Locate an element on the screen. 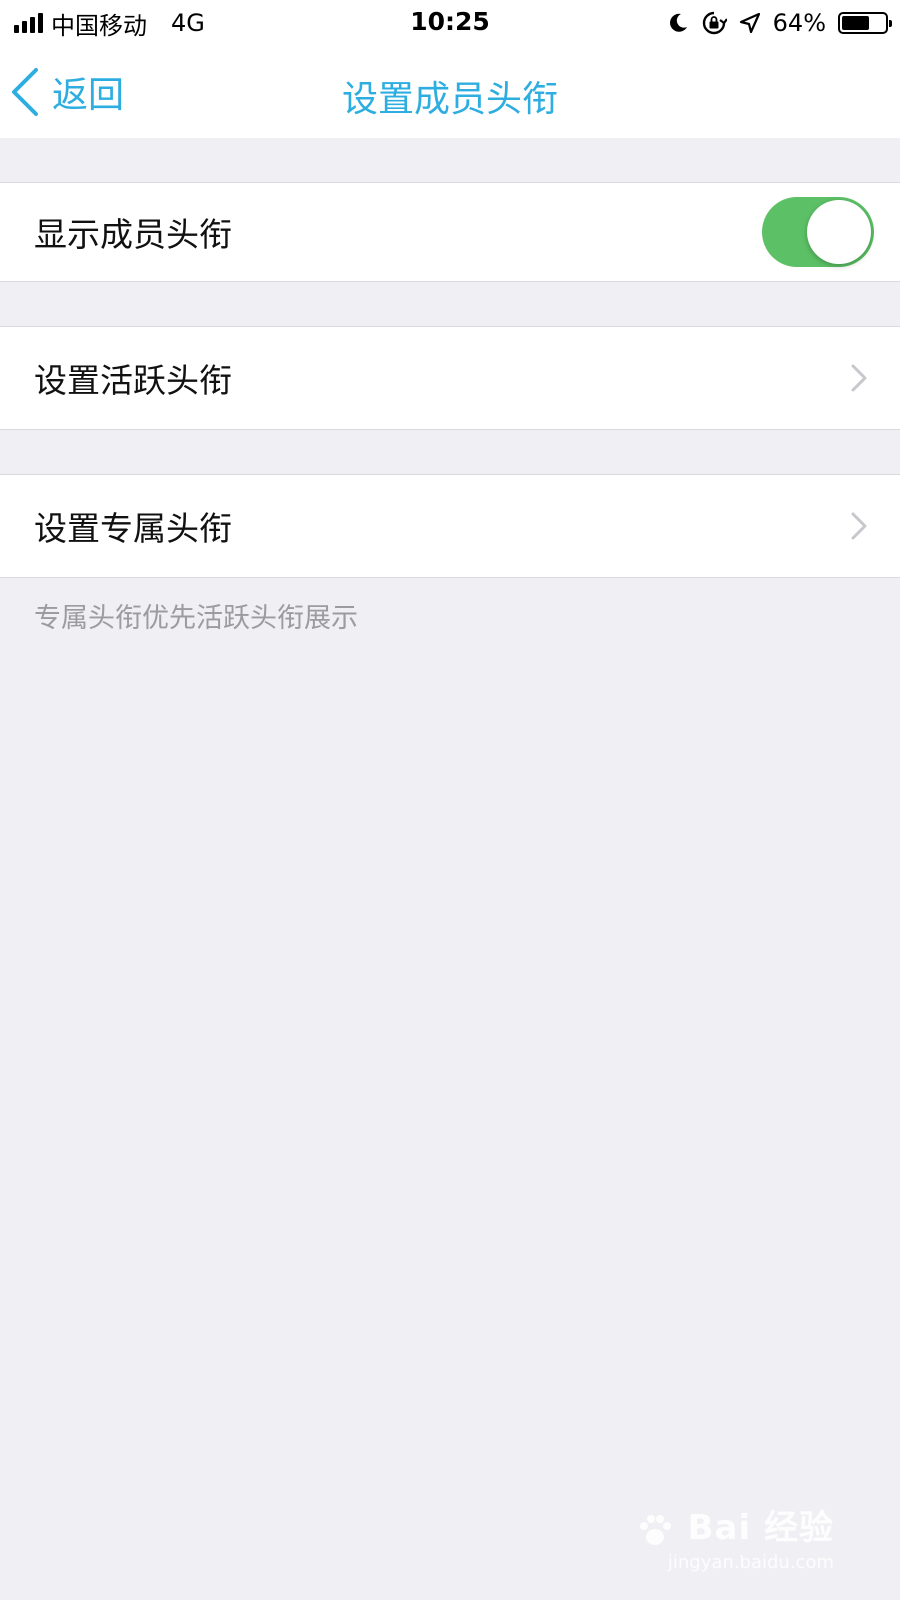  show-title-label: 显示成员头衔 is located at coordinates (133, 234).